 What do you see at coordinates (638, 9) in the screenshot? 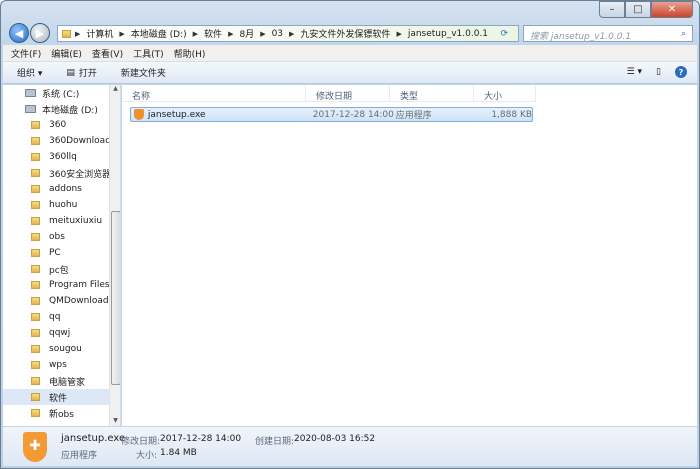
I see `maximize-button: □` at bounding box center [638, 9].